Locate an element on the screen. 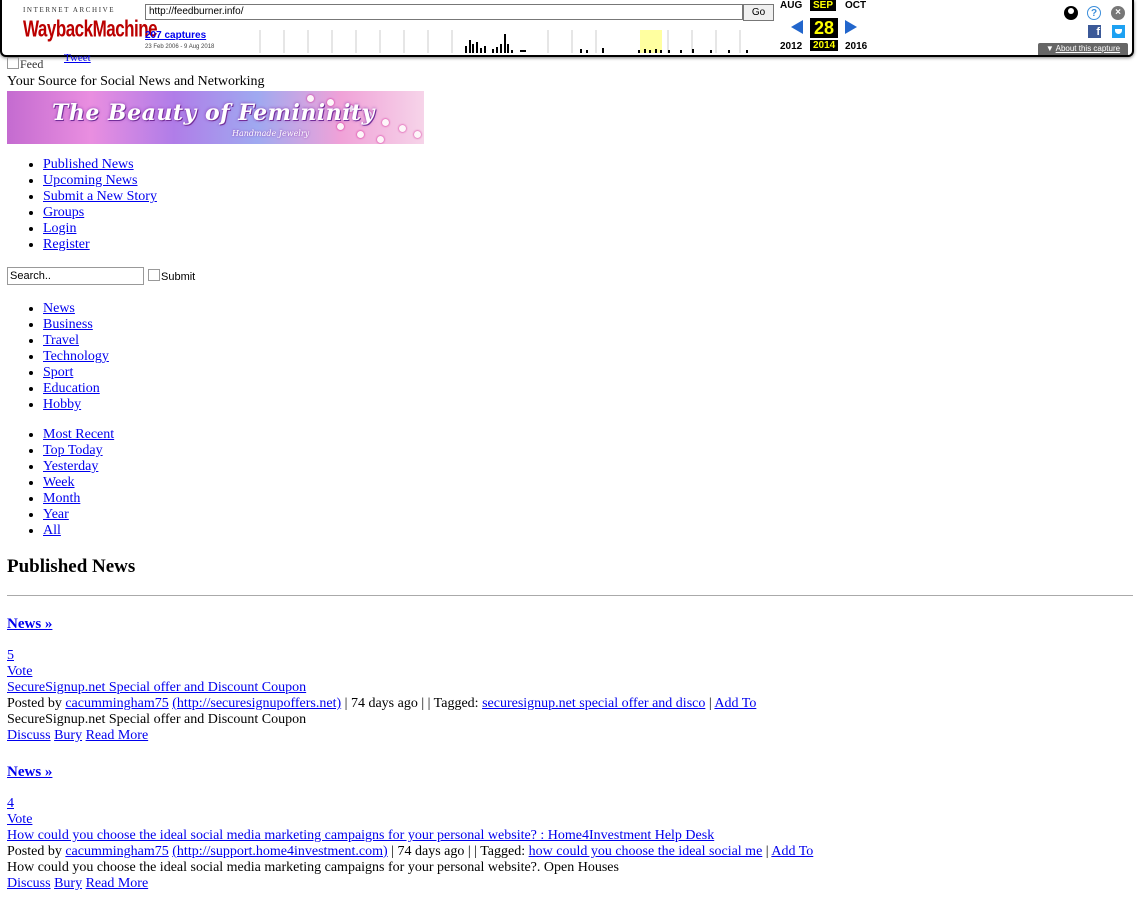 The width and height of the screenshot is (1140, 912). nav-item-groups: Groups is located at coordinates (588, 213).